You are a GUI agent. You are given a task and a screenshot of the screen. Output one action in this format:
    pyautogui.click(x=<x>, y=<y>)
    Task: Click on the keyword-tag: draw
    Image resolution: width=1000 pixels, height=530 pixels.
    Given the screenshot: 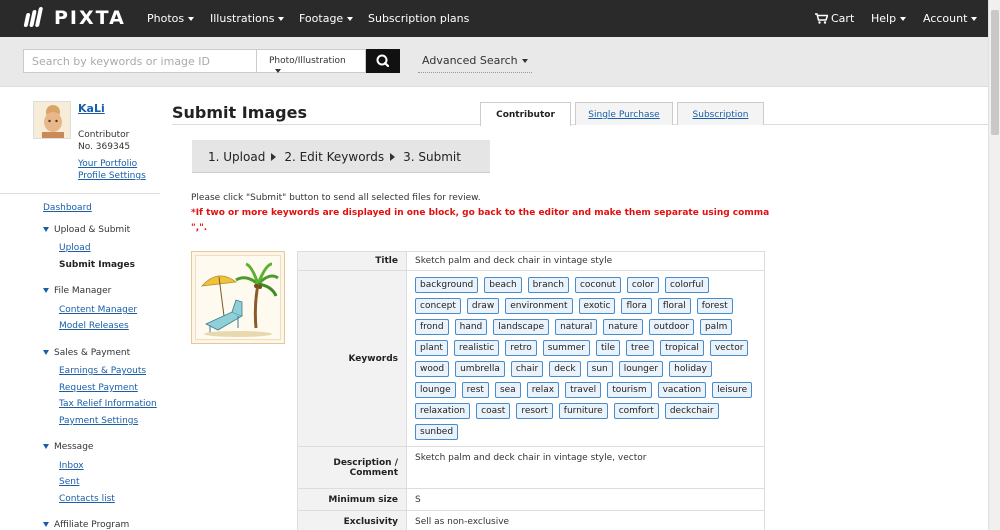 What is the action you would take?
    pyautogui.click(x=483, y=306)
    